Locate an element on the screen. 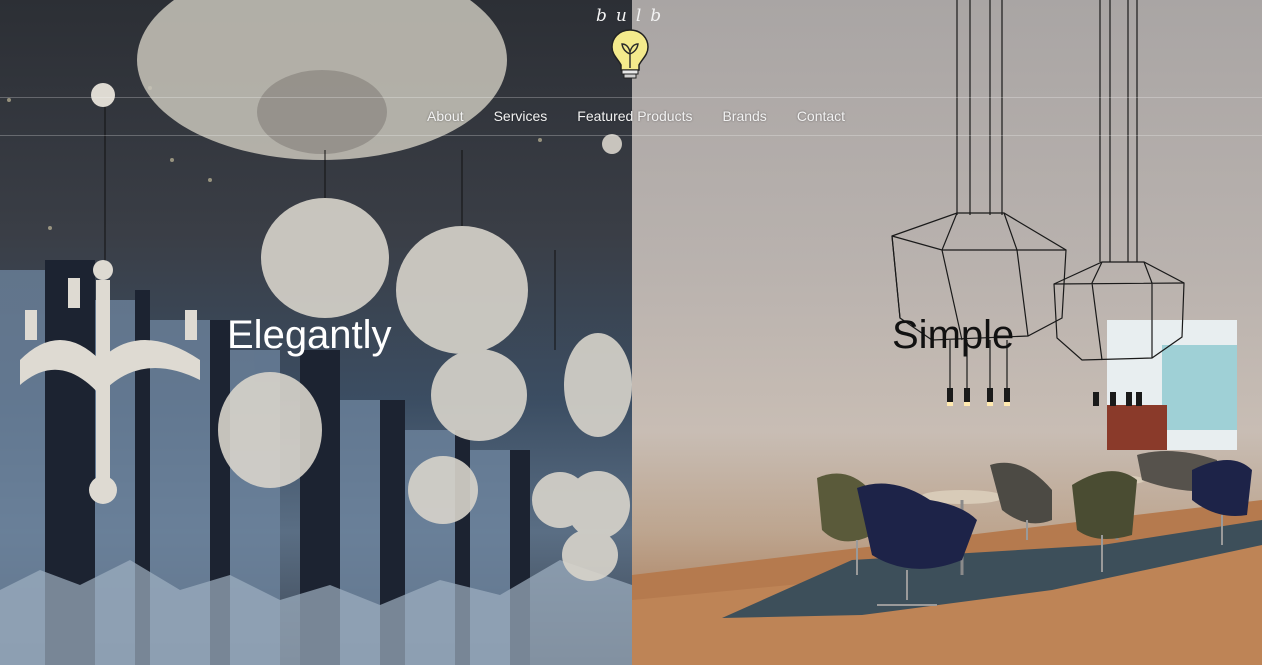  brand-logo: bulb is located at coordinates (630, 43).